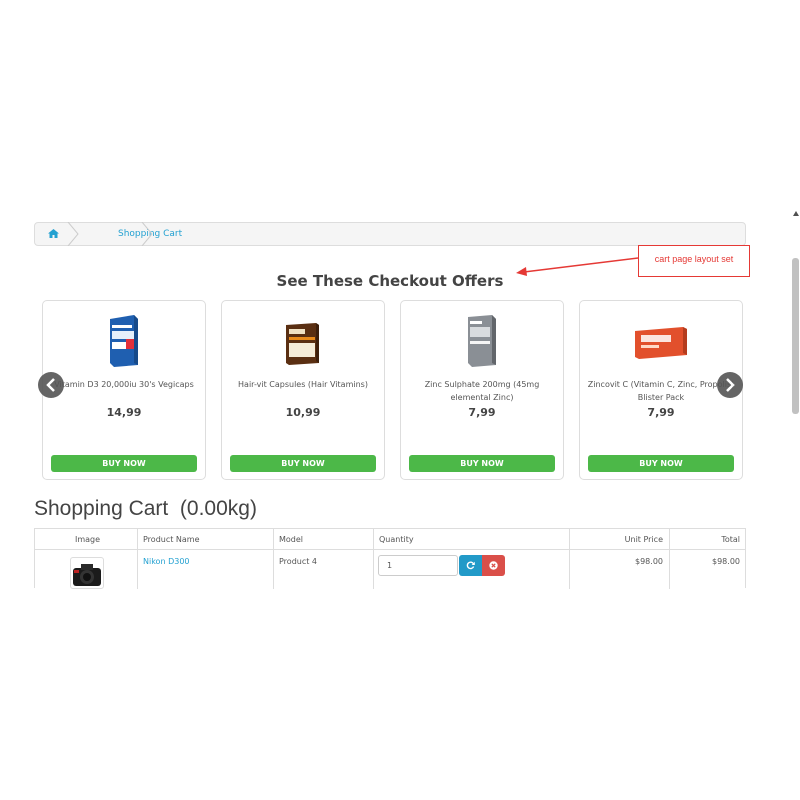  I want to click on offer-price: 14,99, so click(124, 412).